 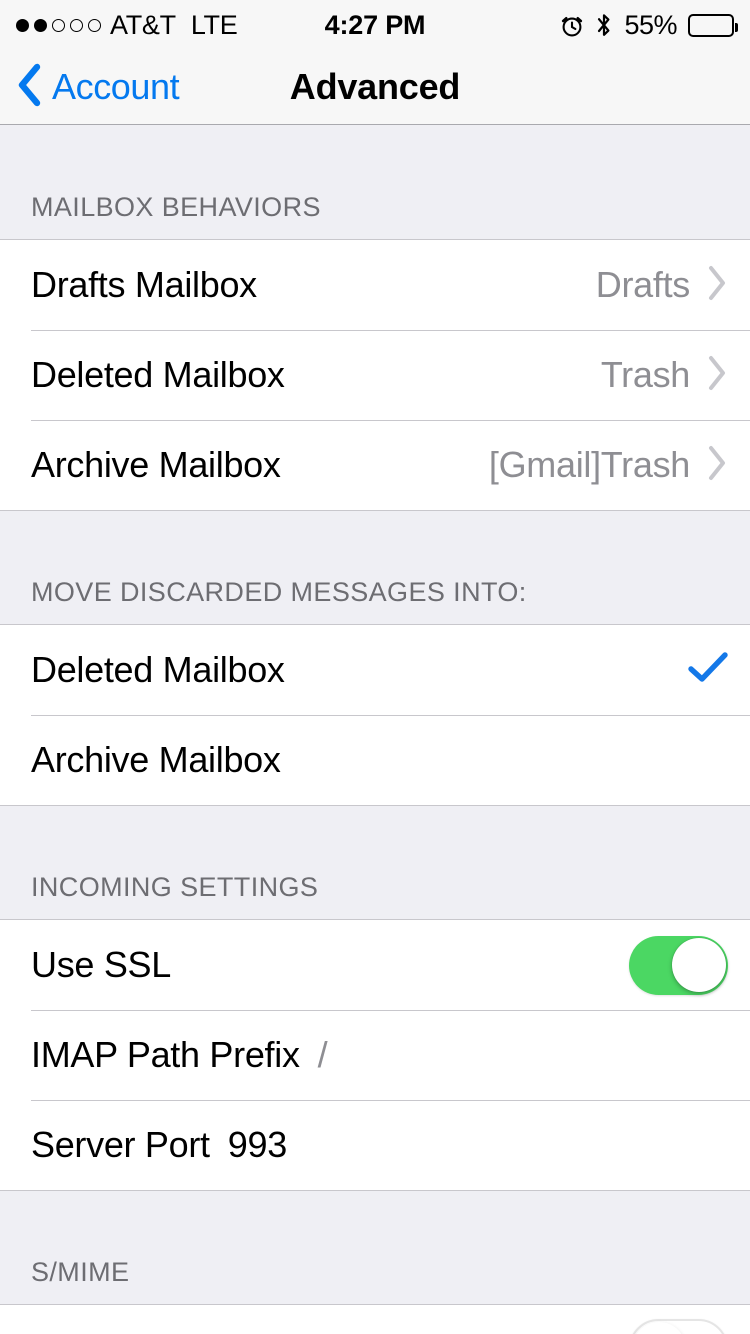 I want to click on chevron-left-icon, so click(x=29, y=87).